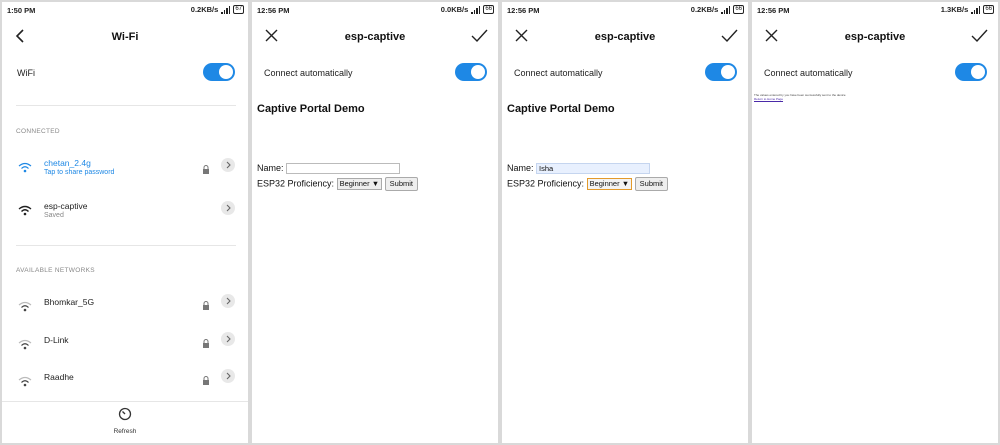  I want to click on network-name: D-Link, so click(56, 340).